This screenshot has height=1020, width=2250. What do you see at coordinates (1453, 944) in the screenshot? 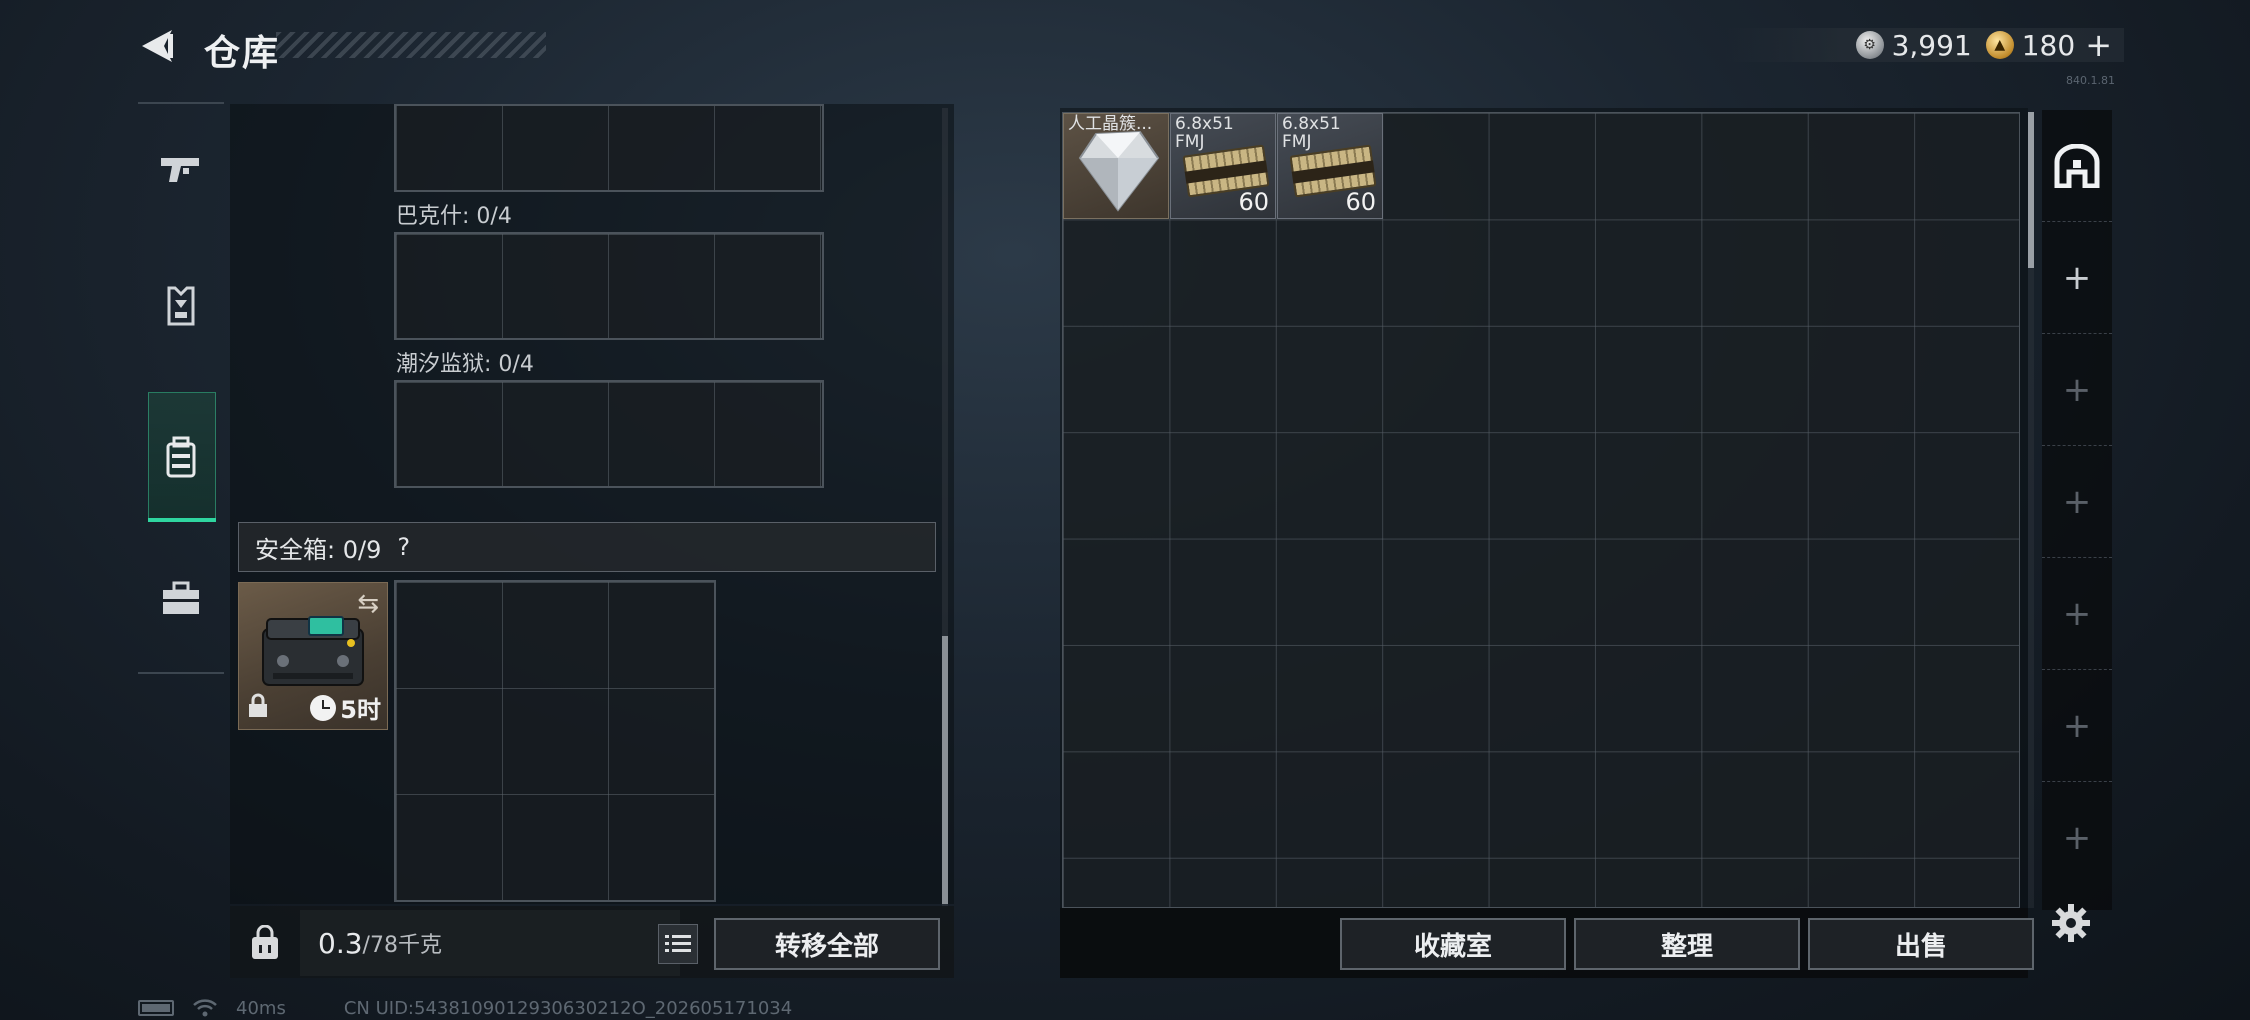
I see `collection-room-button: 收藏室` at bounding box center [1453, 944].